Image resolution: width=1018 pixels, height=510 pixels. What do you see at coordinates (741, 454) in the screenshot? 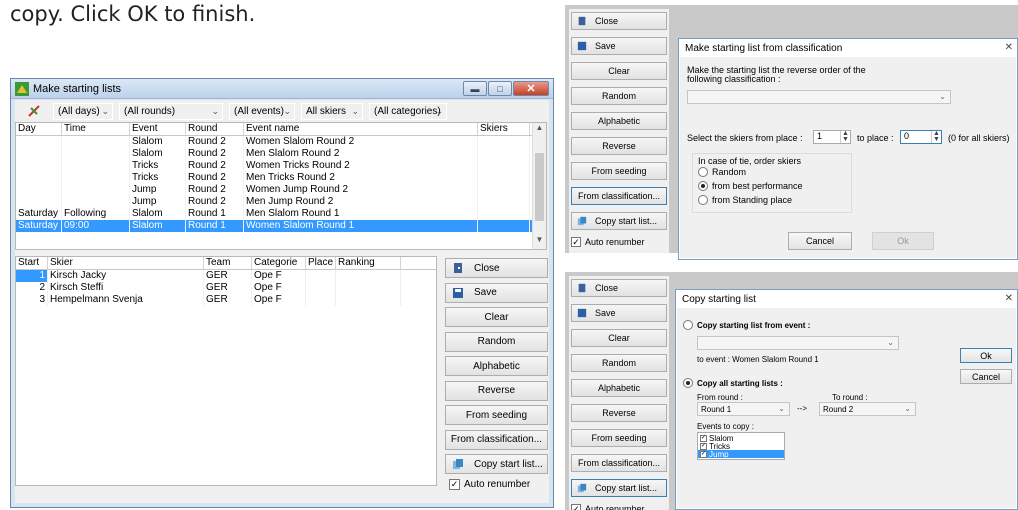
I see `event-item-jump: ✓ Jump` at bounding box center [741, 454].